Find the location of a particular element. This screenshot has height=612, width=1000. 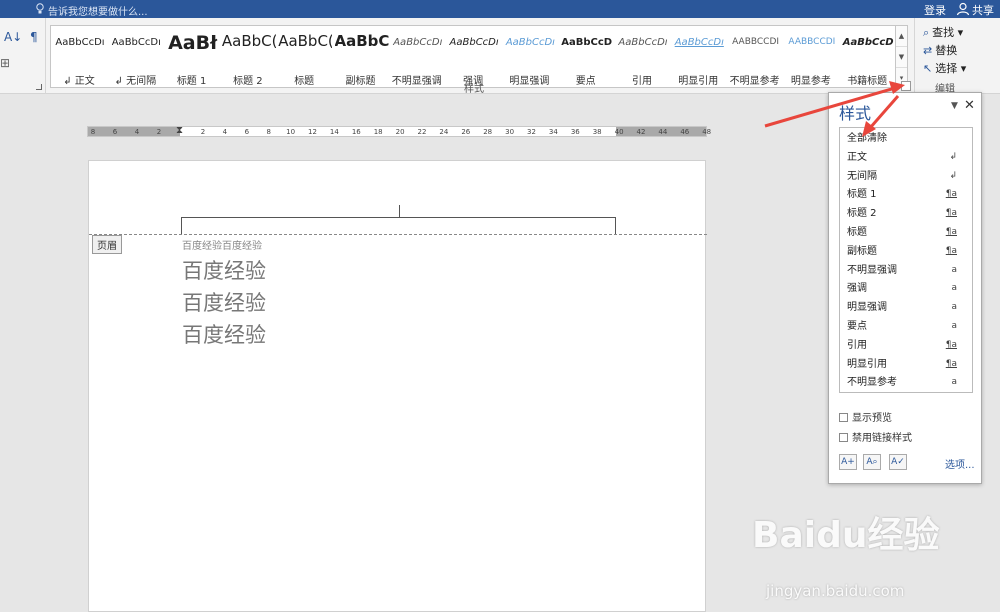

watermark-url: jingyan.baidu.com is located at coordinates (835, 591).